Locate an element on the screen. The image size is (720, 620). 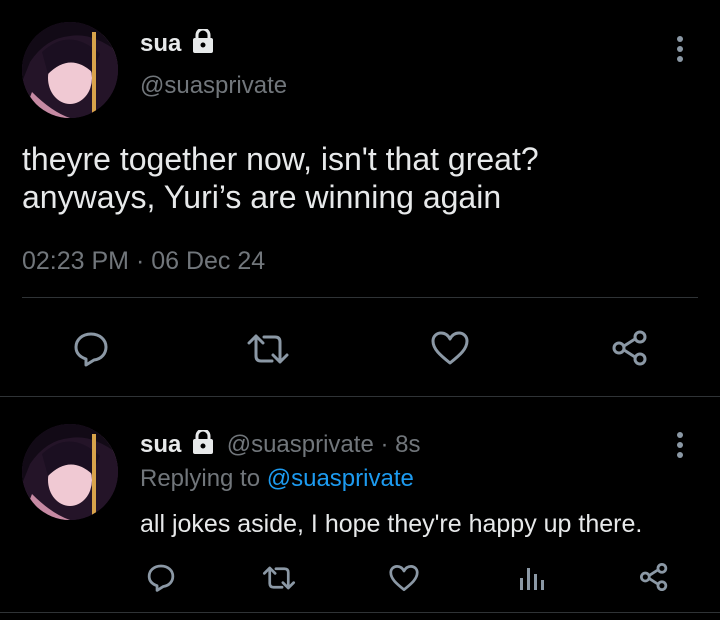
replying-to-link: @suasprivate is located at coordinates (340, 478).